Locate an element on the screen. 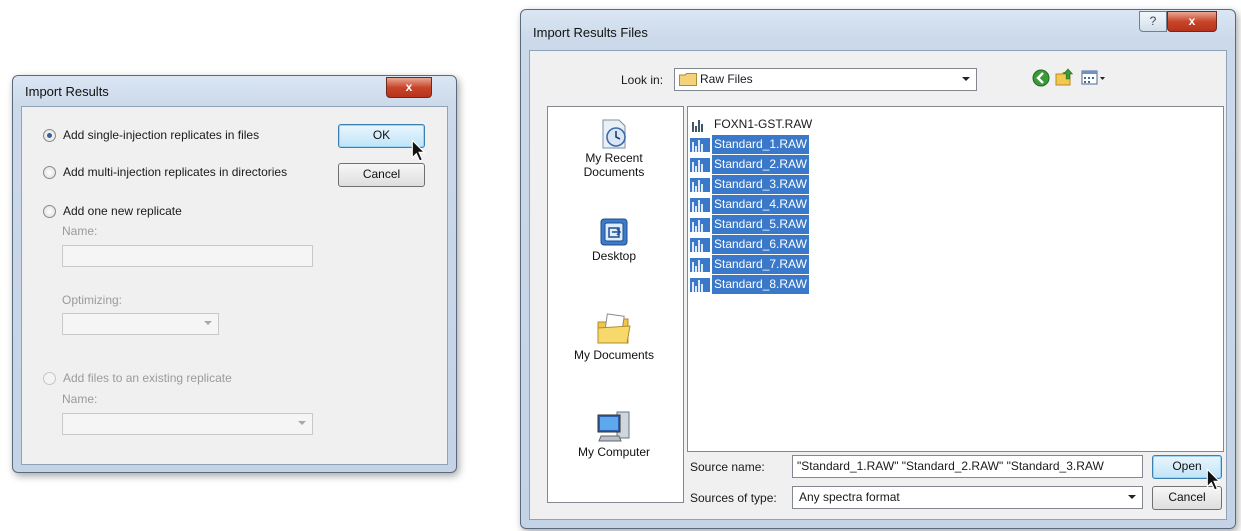  optimizing-dropdown is located at coordinates (140, 324).